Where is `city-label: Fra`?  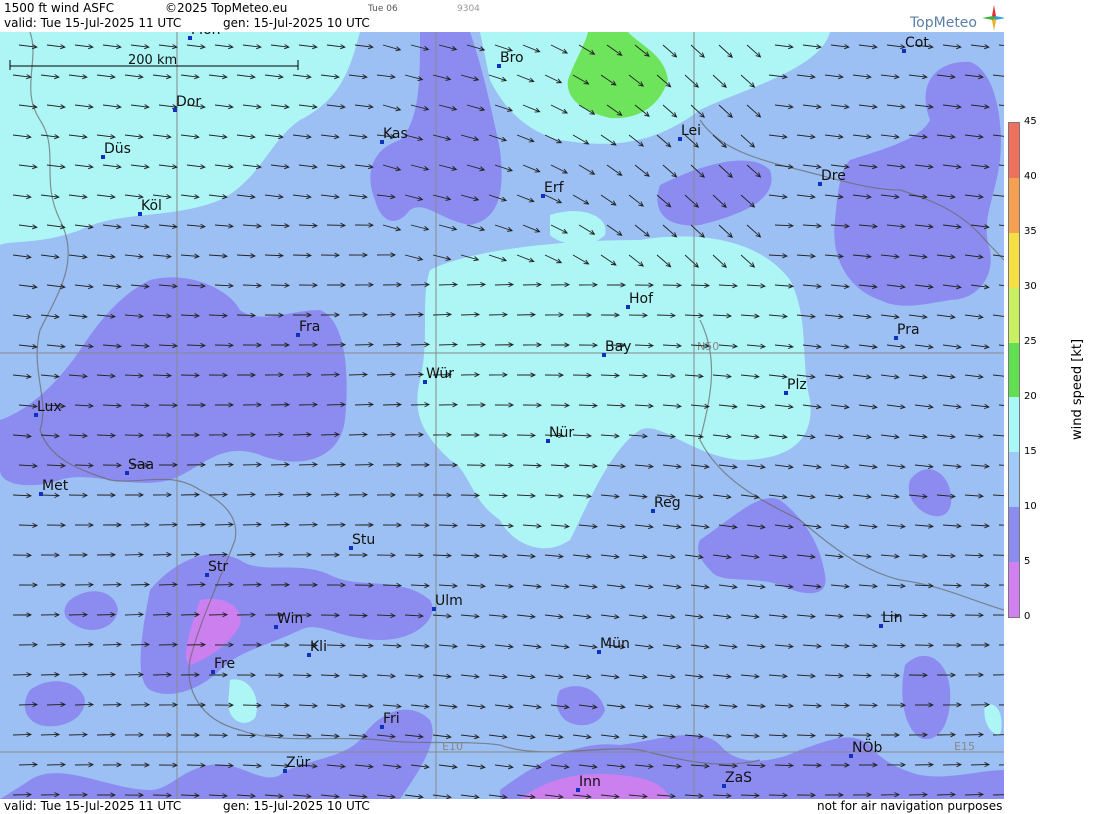 city-label: Fra is located at coordinates (309, 327).